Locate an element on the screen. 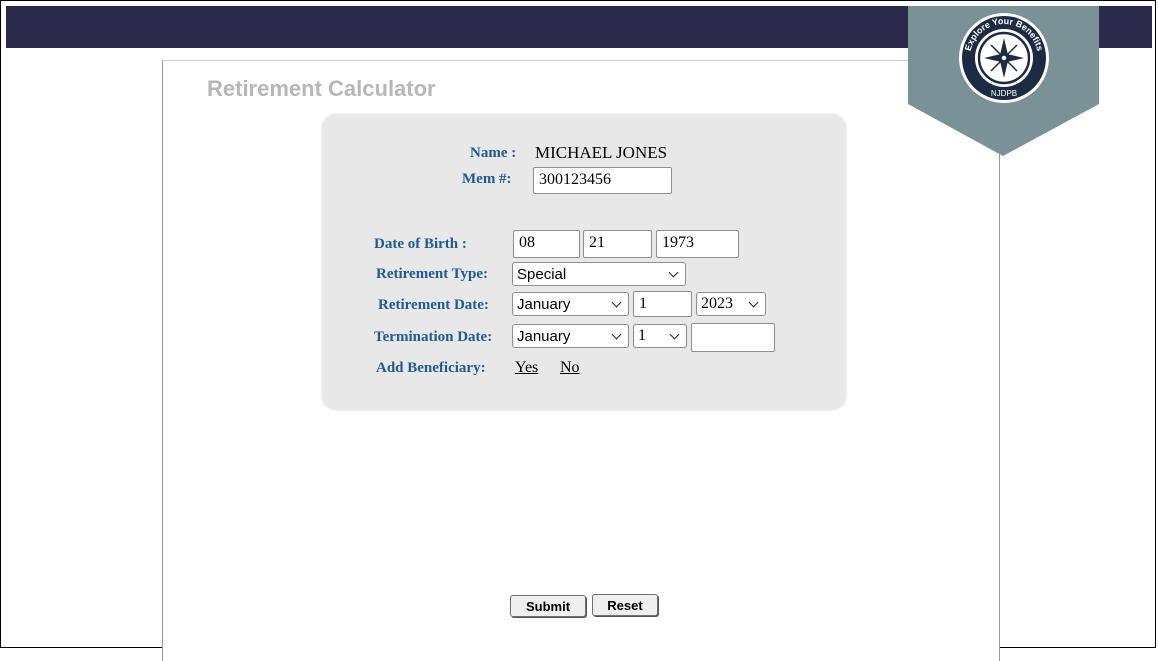 The height and width of the screenshot is (661, 1158). member-name: MICHAEL JONES is located at coordinates (601, 152).